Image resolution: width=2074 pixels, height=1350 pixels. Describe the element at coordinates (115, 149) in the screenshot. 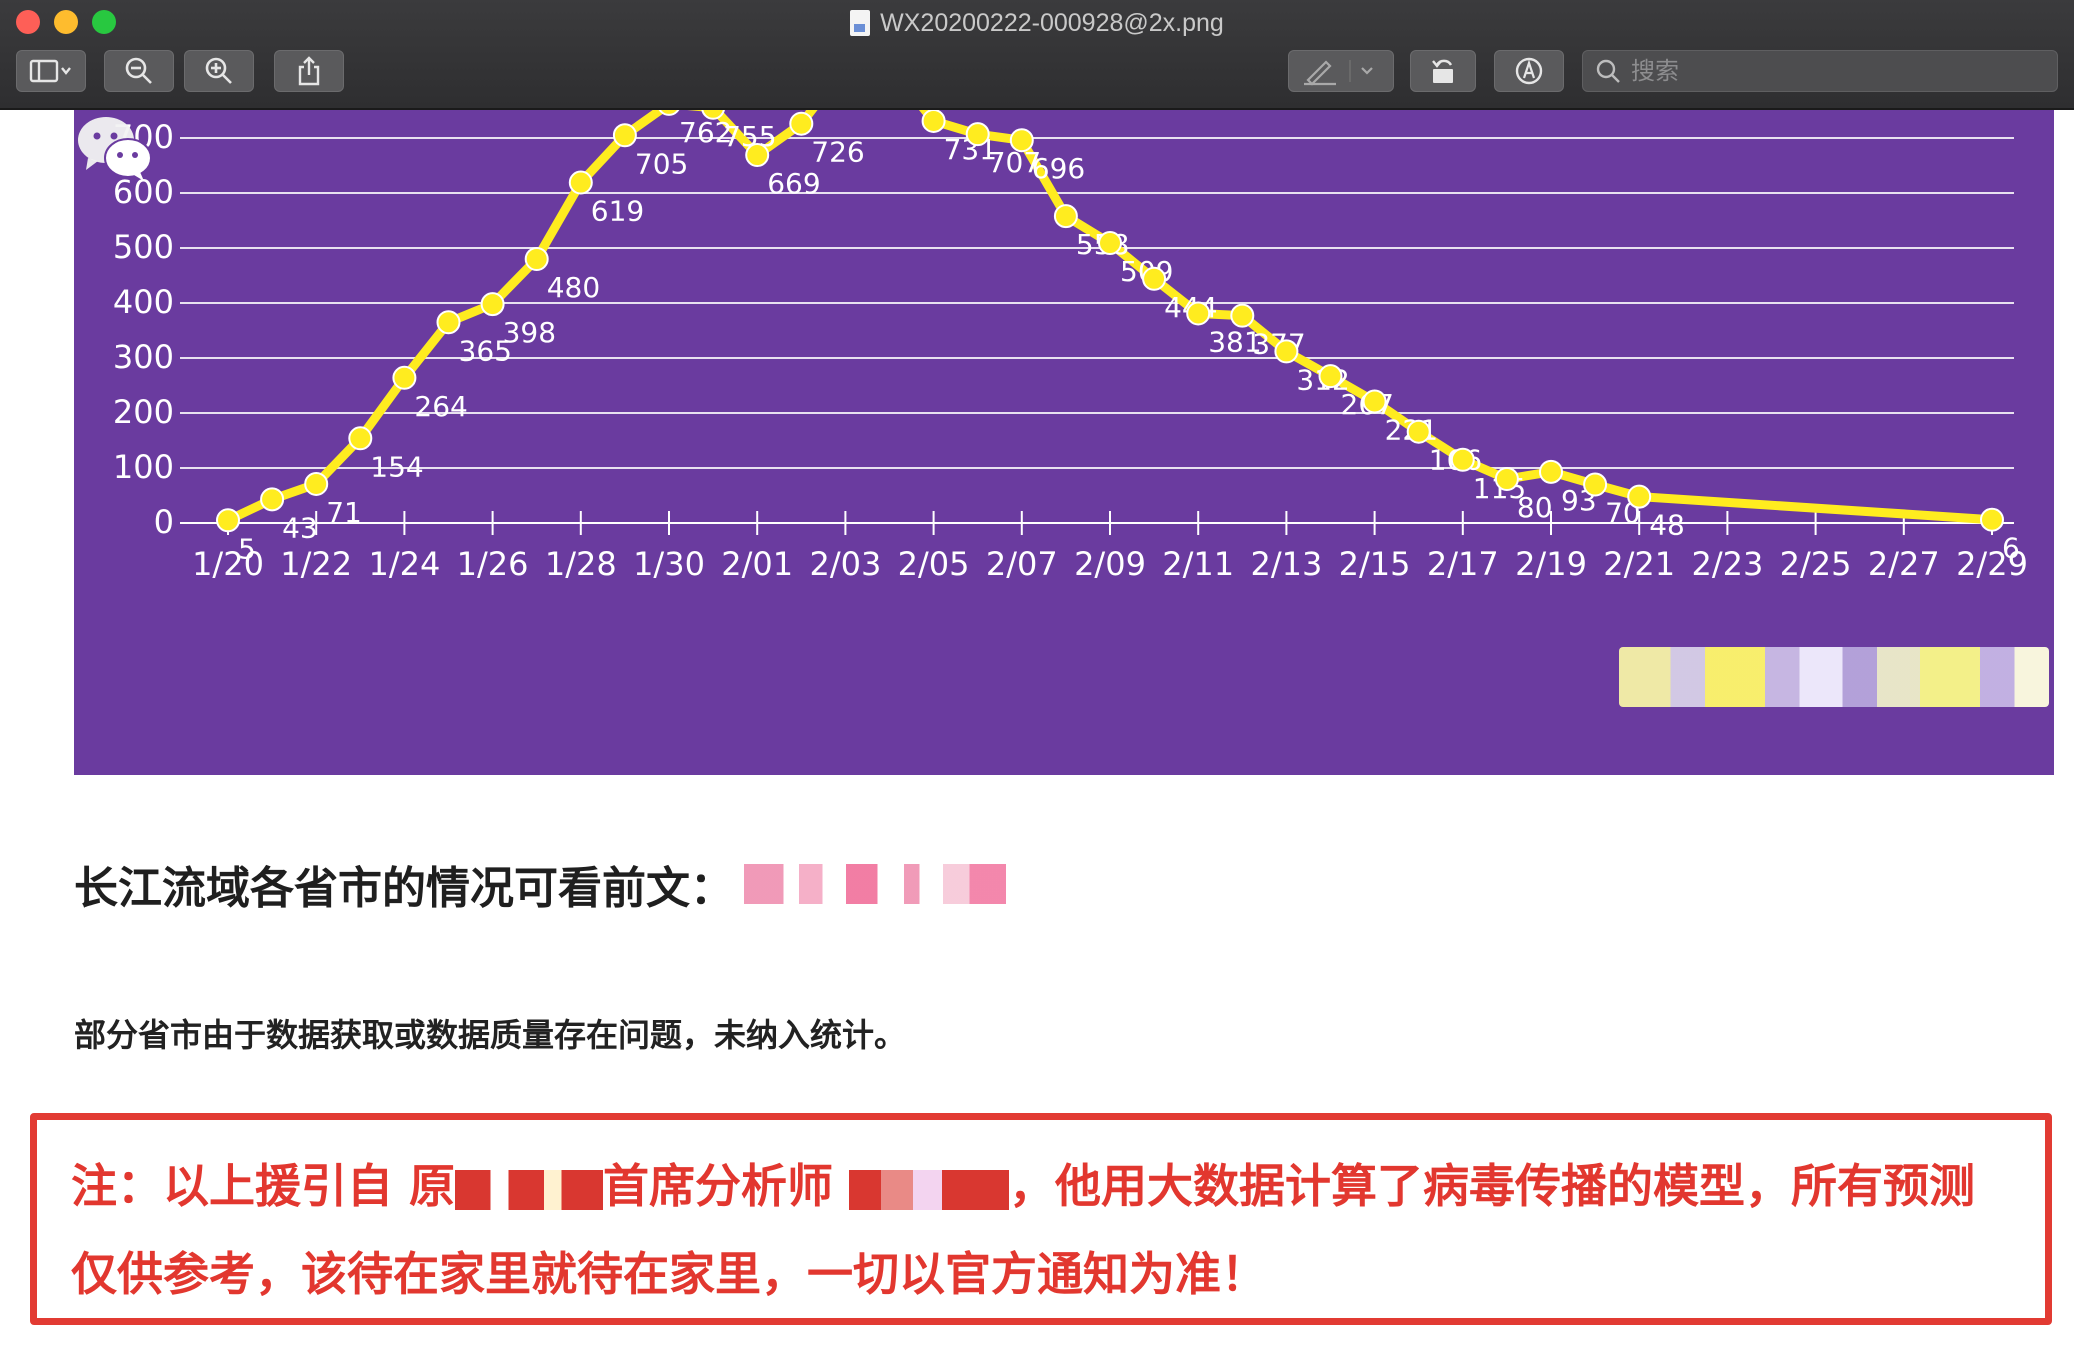

I see `wechat-logo-icon` at that location.